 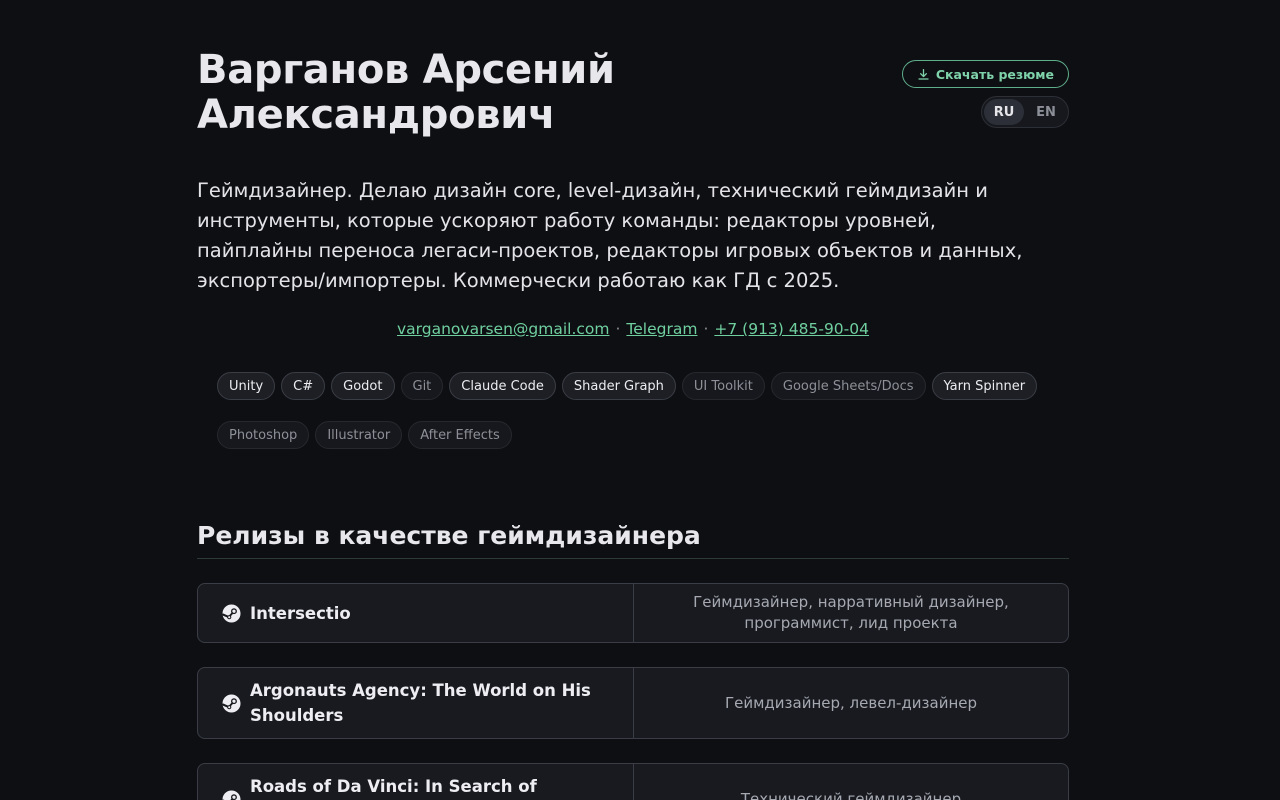 What do you see at coordinates (1046, 112) in the screenshot?
I see `lang-en-button: EN` at bounding box center [1046, 112].